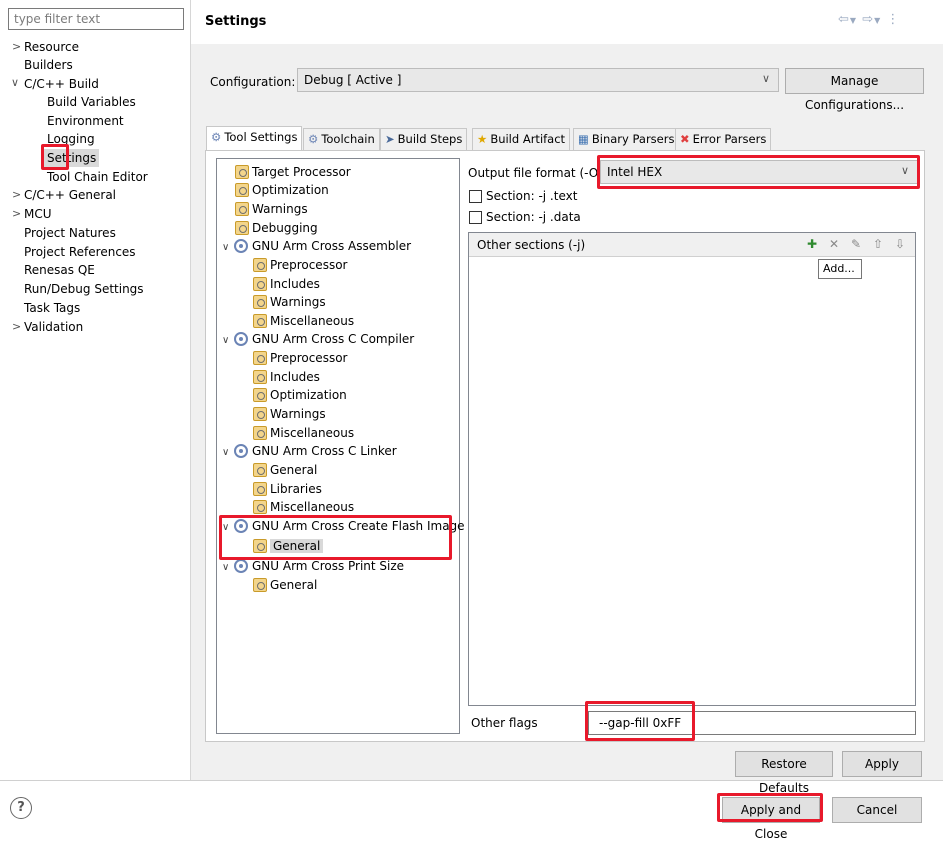  Describe the element at coordinates (626, 139) in the screenshot. I see `tab-binary-parsers: ▦ Binary Parsers` at that location.